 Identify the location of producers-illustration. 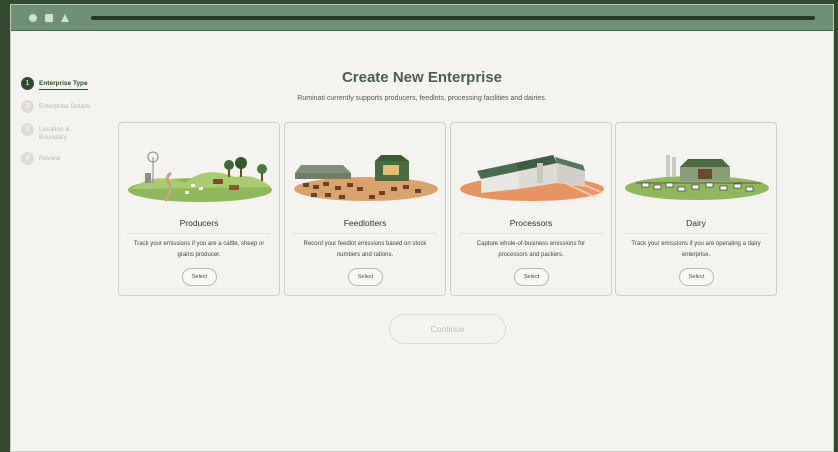
(200, 176).